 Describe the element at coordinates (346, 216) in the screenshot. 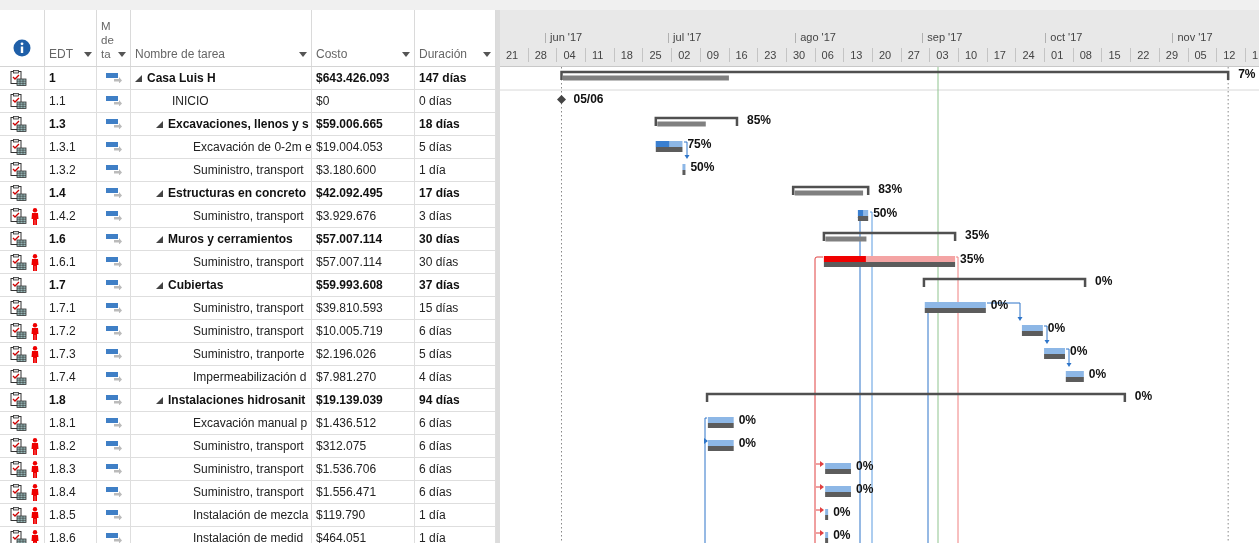

I see `cost-value: $3.929.676` at that location.